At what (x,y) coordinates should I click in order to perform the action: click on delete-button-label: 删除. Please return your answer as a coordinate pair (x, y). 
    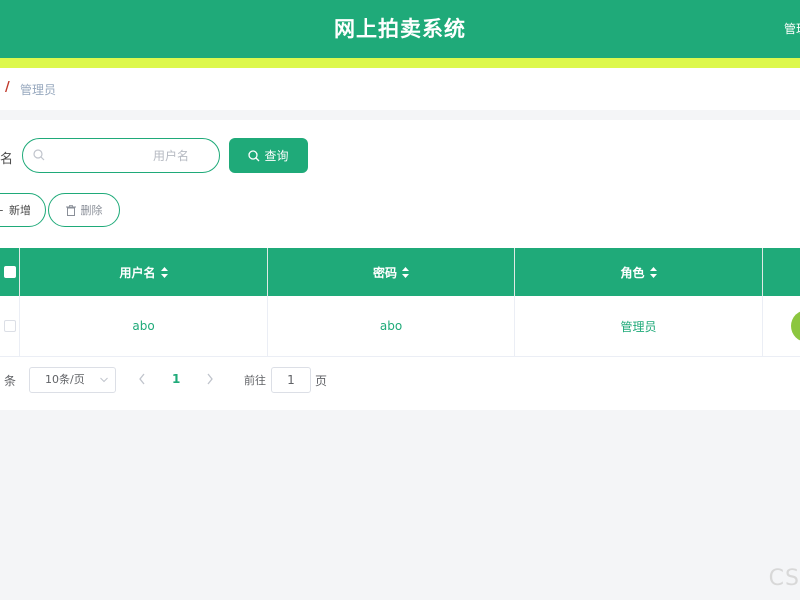
    Looking at the image, I should click on (91, 210).